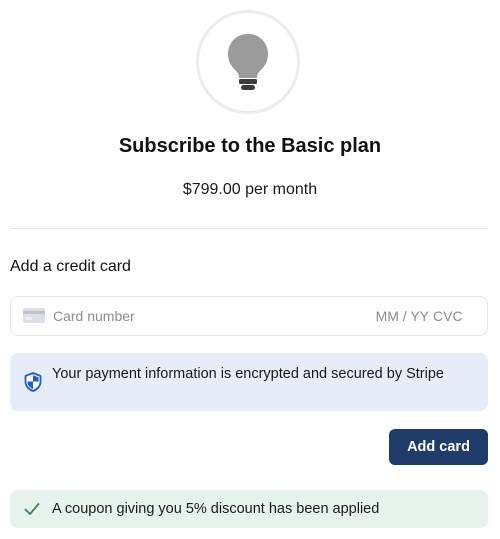  Describe the element at coordinates (34, 315) in the screenshot. I see `credit-card-icon` at that location.